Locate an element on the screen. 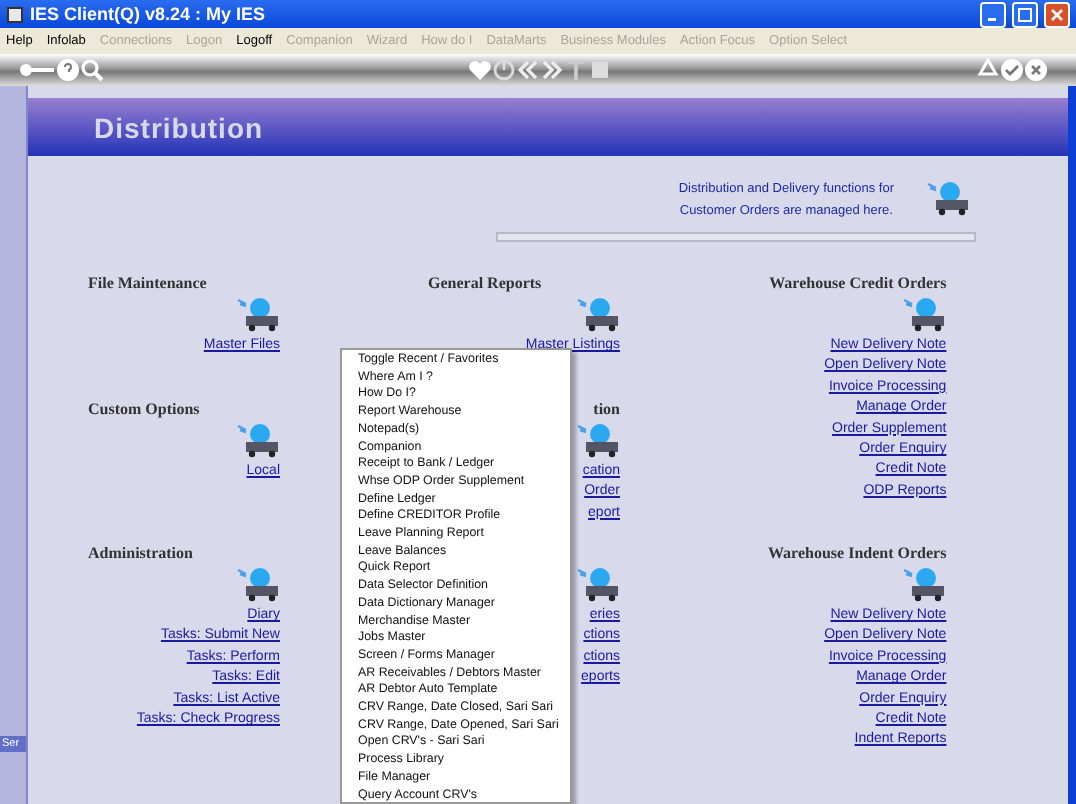  text-tool-icon is located at coordinates (576, 70).